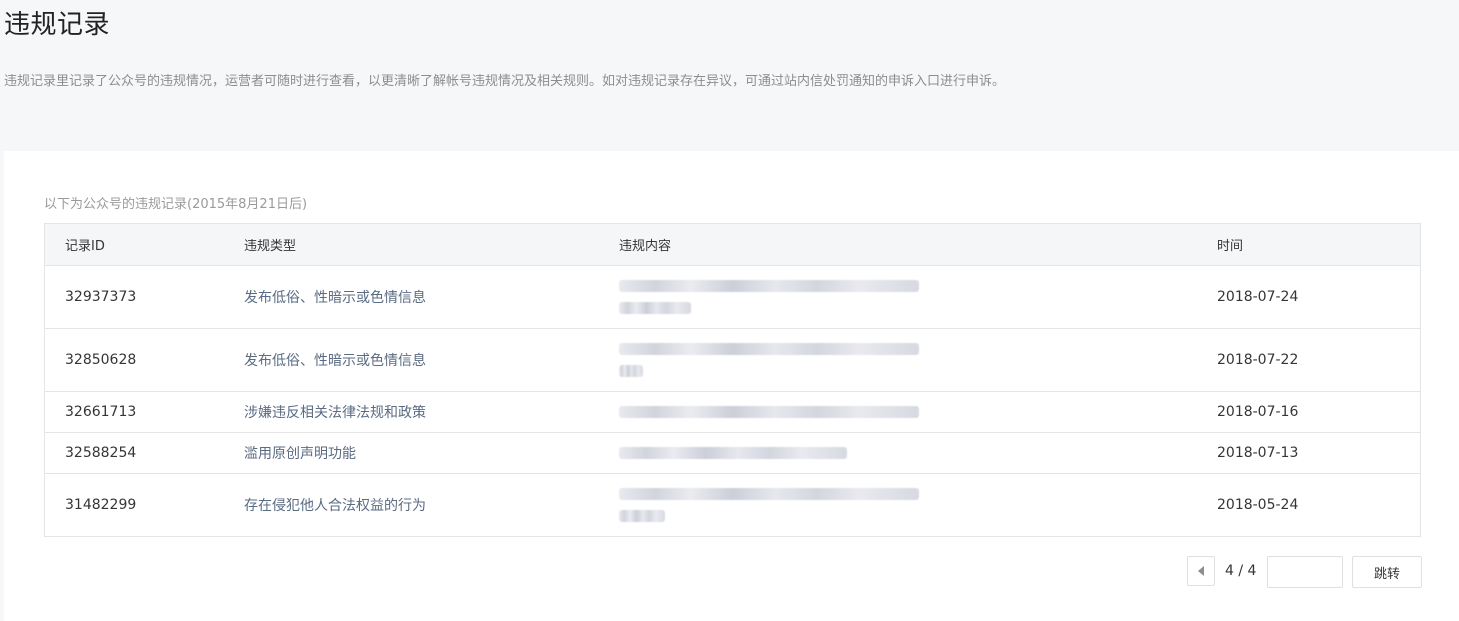  I want to click on table-row: 32850628 发布低俗、性暗示或色情信息 2018-07-22, so click(732, 360).